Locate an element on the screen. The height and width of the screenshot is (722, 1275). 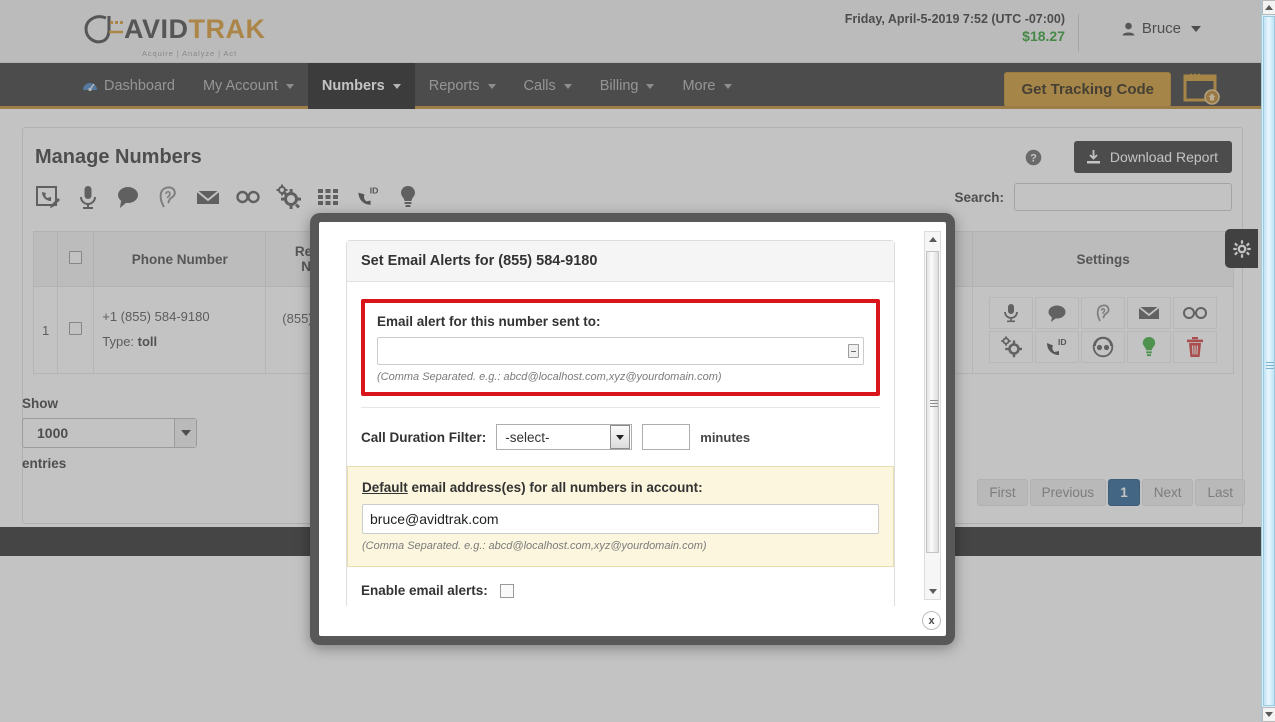
minutes-label: minutes is located at coordinates (725, 437).